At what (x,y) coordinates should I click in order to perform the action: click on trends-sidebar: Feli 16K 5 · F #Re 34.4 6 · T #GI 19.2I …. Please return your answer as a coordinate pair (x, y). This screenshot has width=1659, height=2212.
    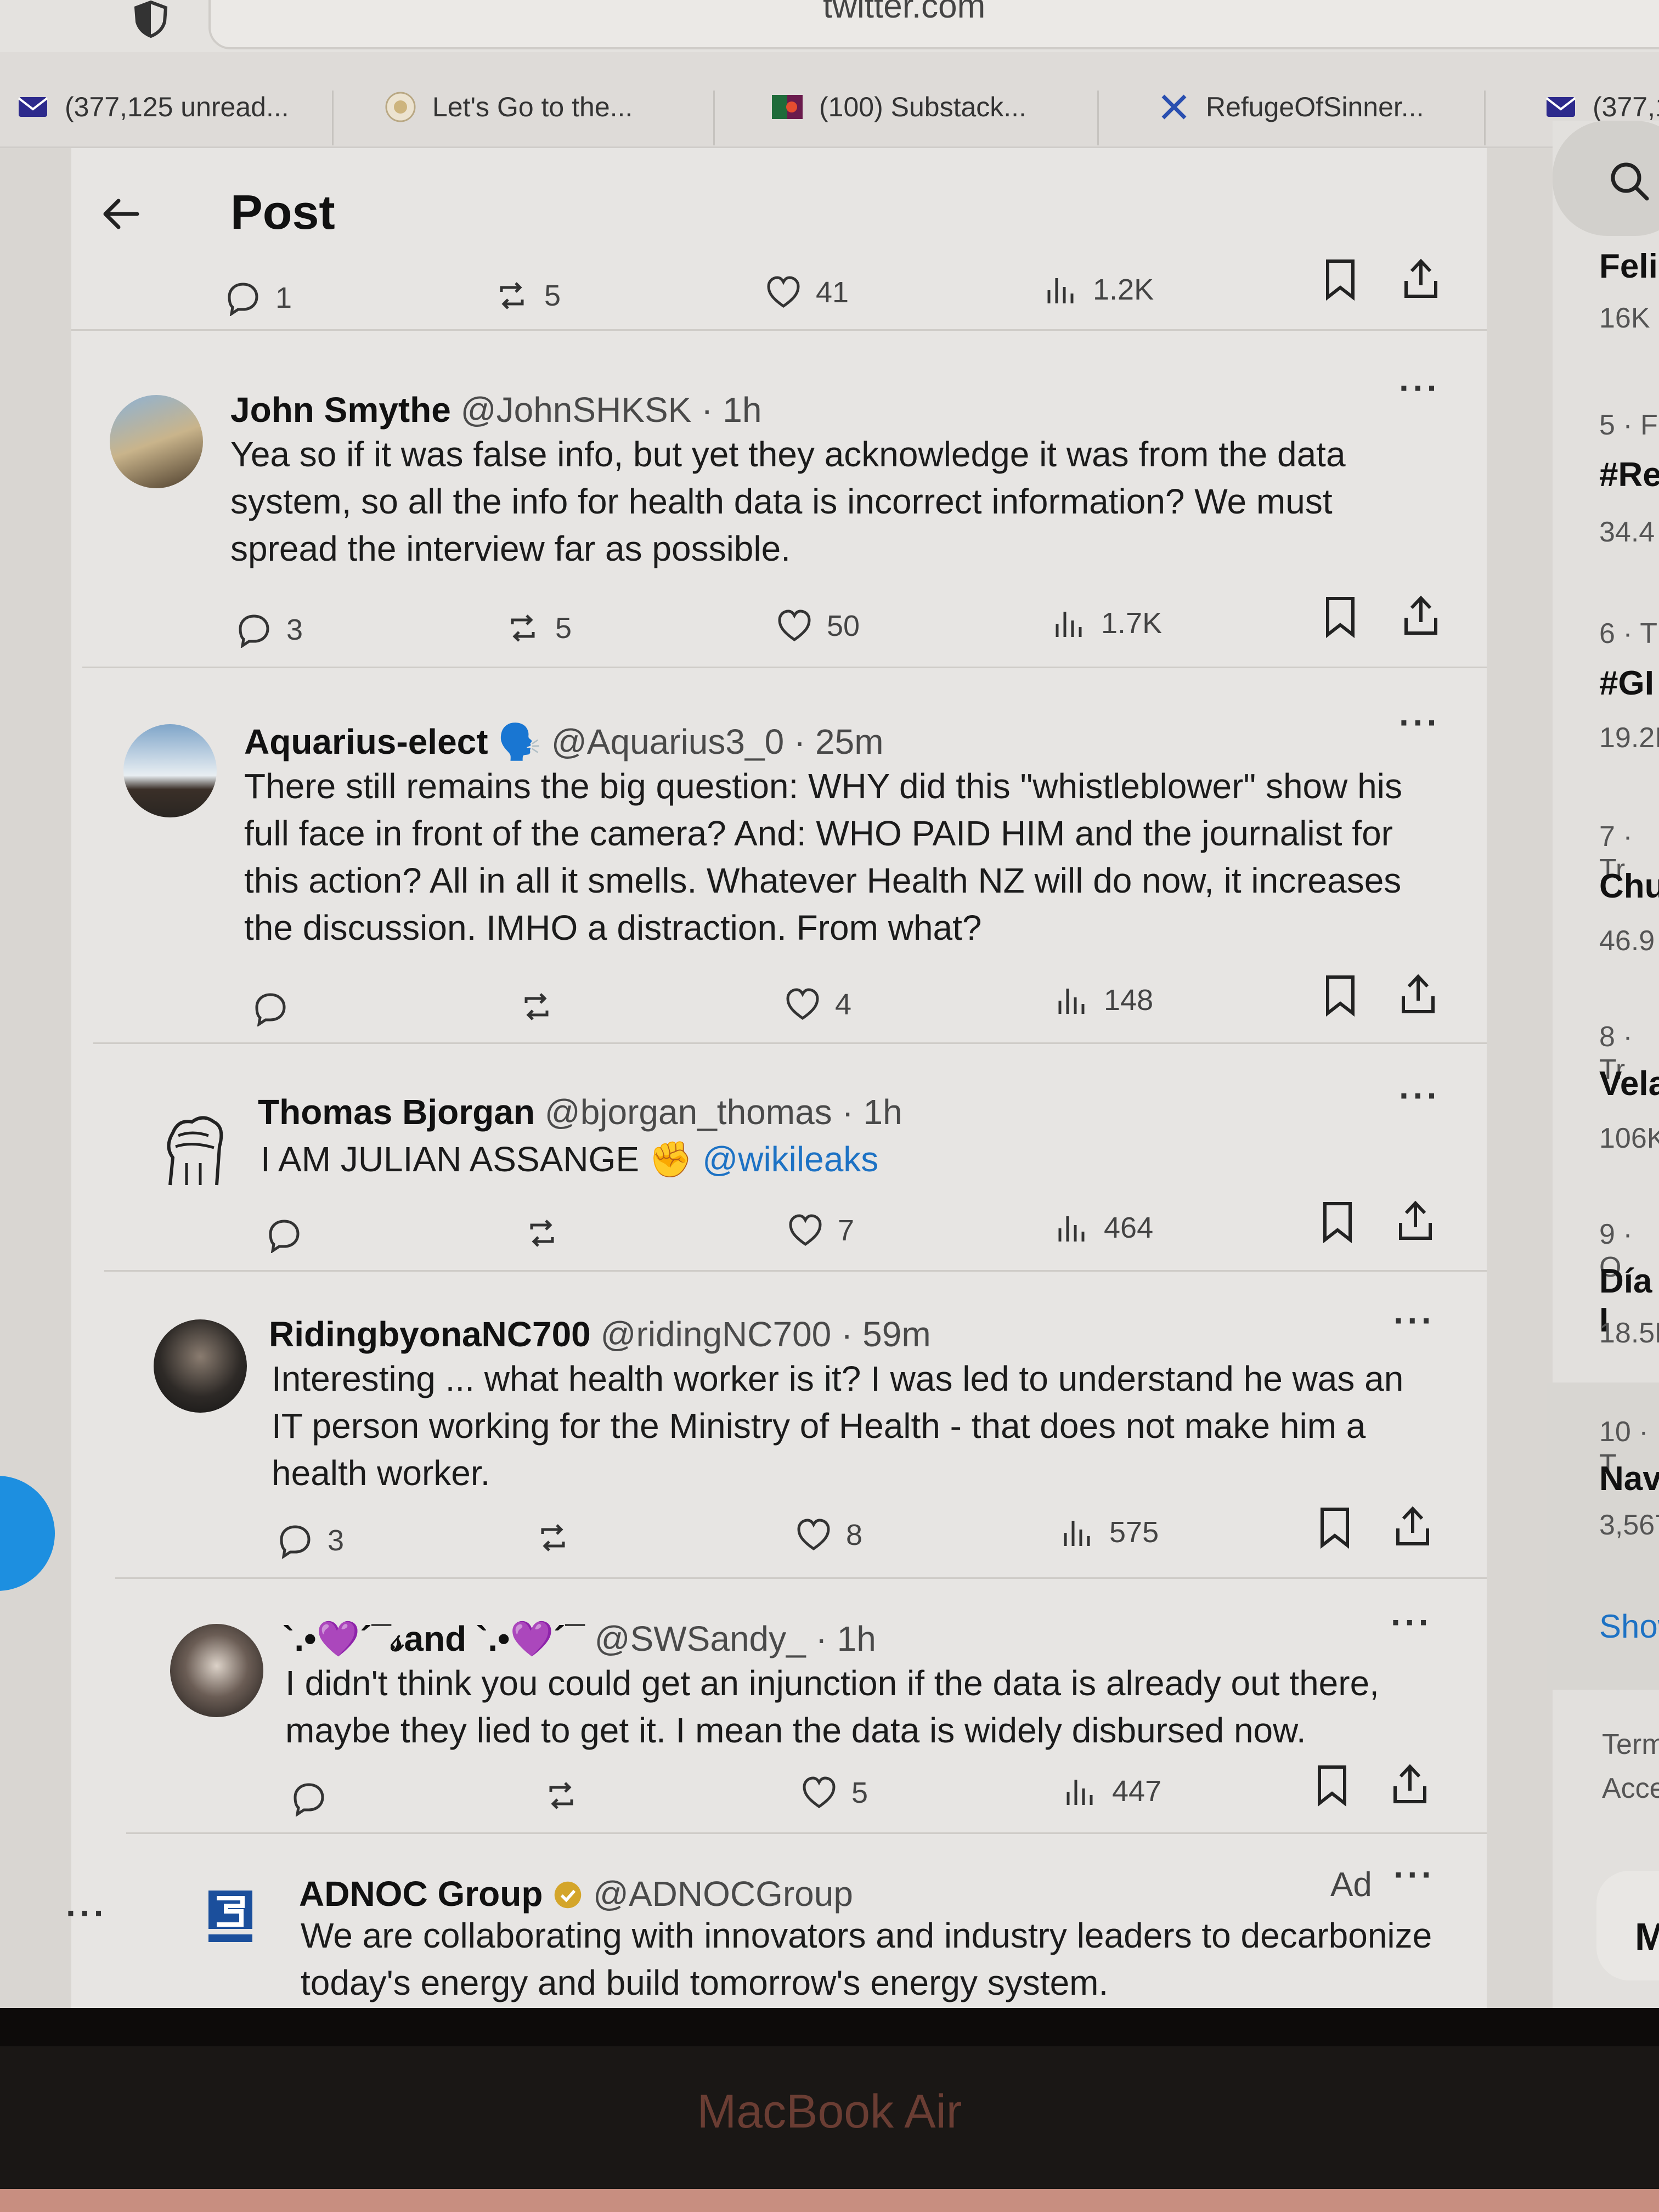
    Looking at the image, I should click on (1603, 1067).